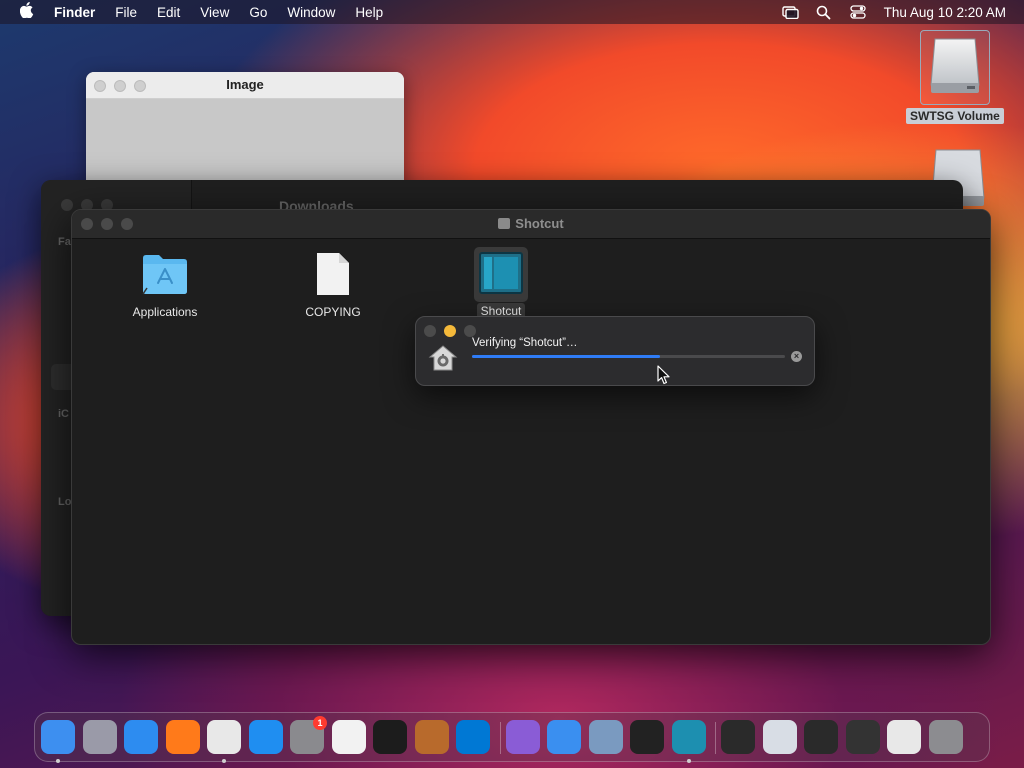 The image size is (1024, 768). I want to click on dock: 1, so click(512, 737).